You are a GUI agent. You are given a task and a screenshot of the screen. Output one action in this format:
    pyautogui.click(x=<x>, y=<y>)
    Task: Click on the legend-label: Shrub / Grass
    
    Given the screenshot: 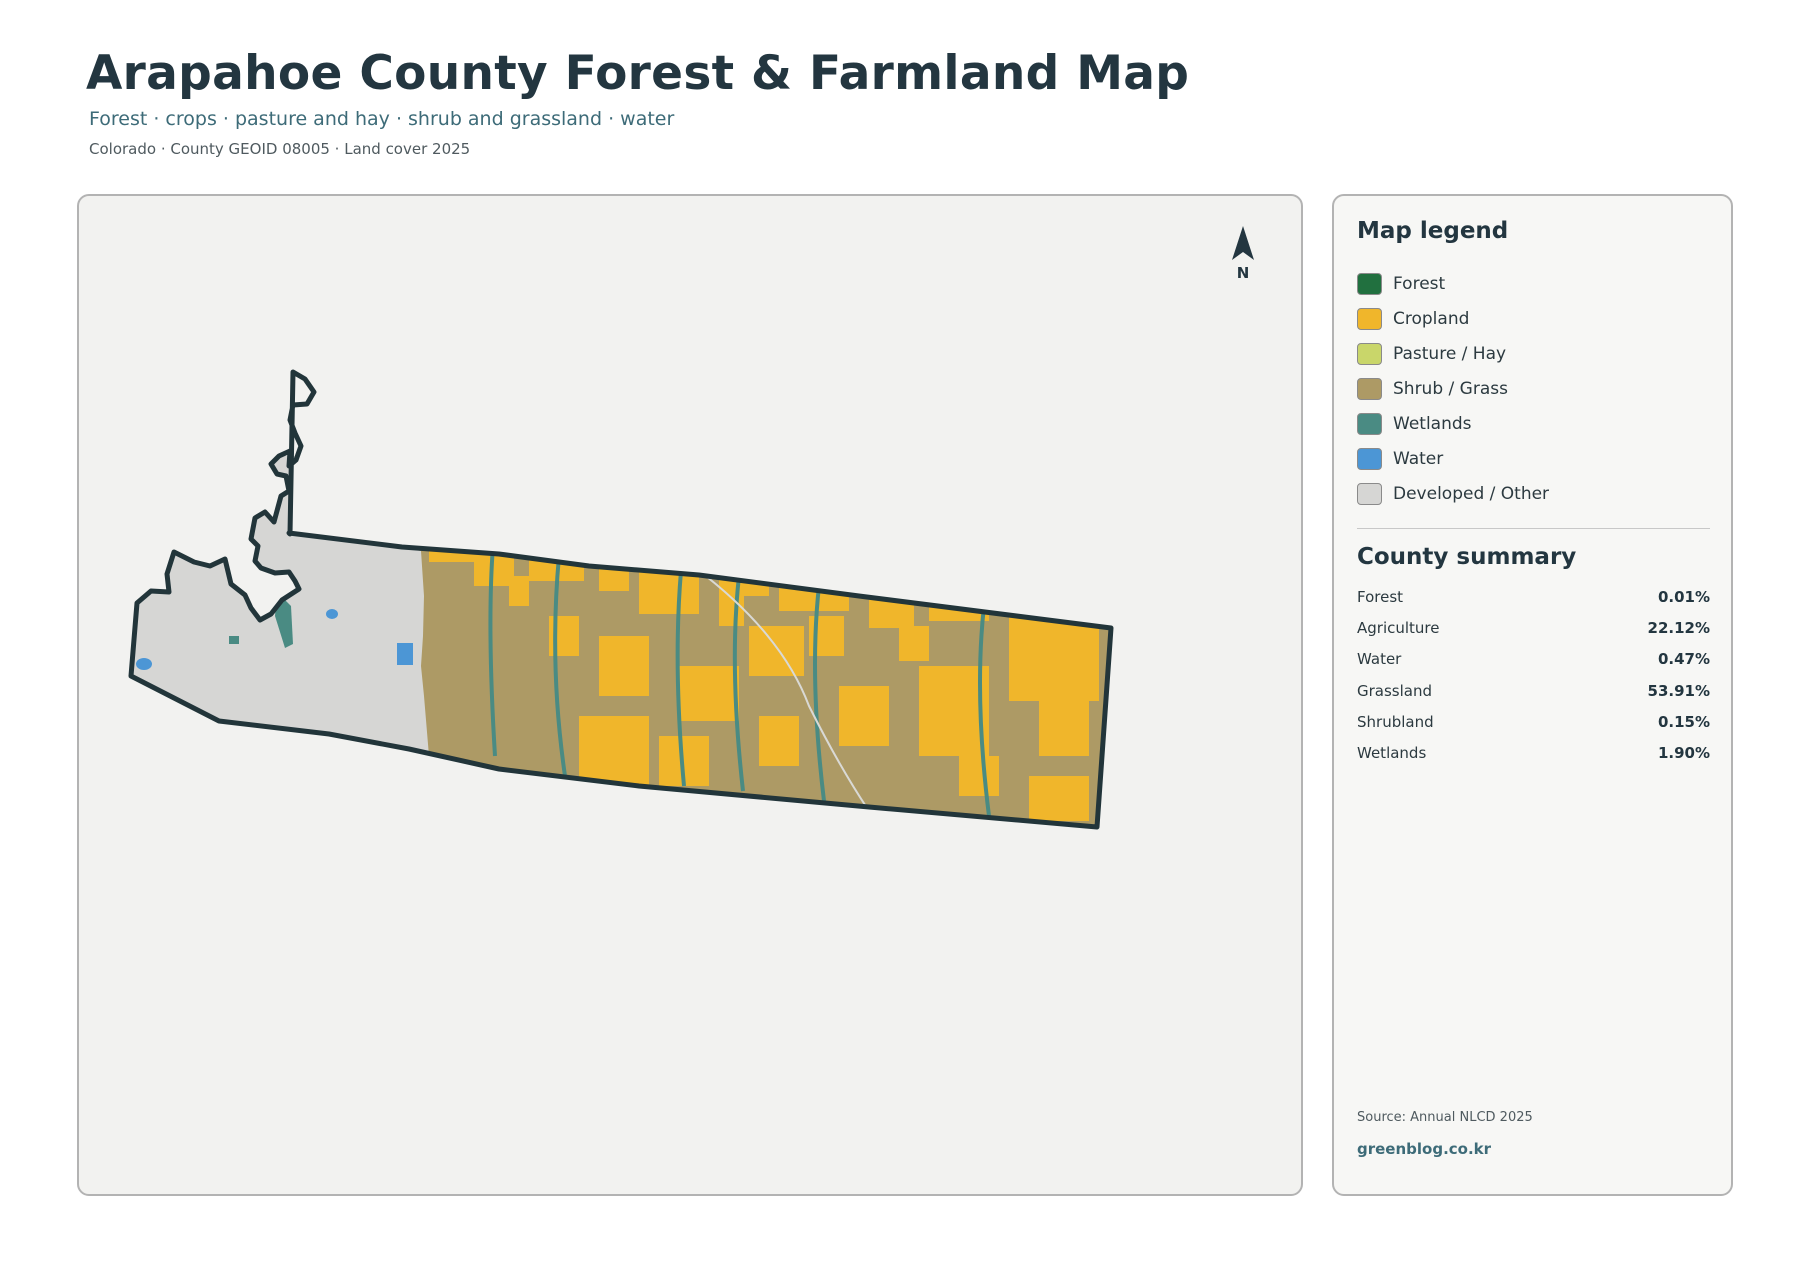 What is the action you would take?
    pyautogui.click(x=1450, y=388)
    